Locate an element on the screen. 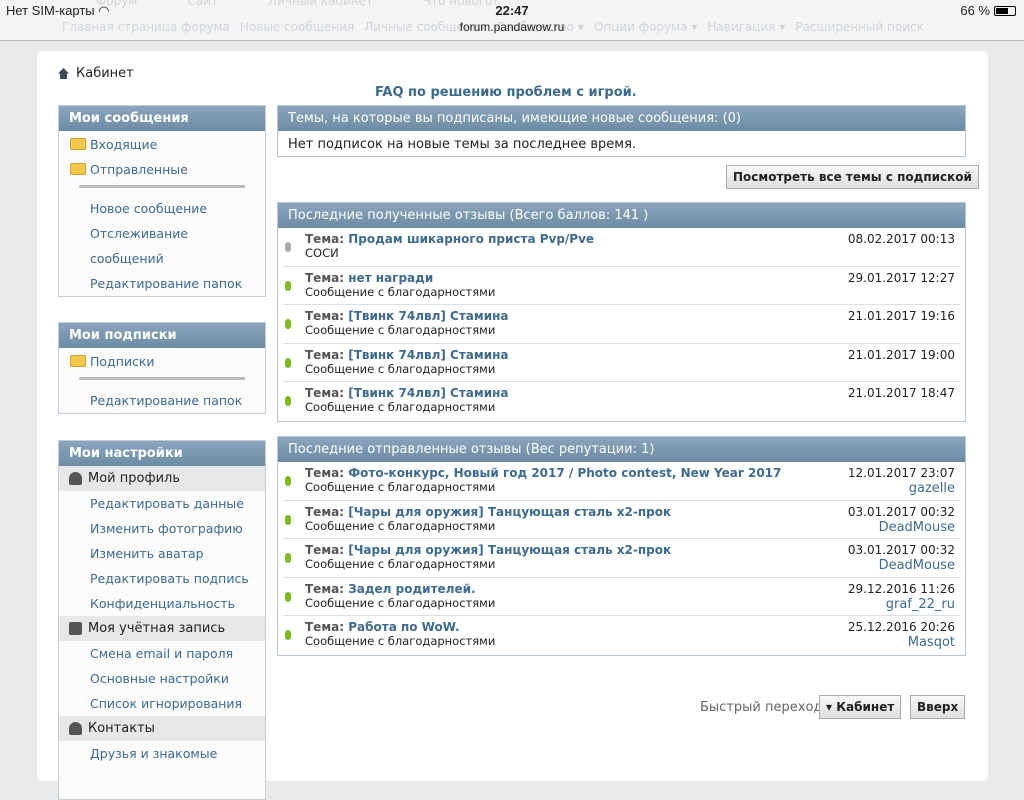 This screenshot has width=1024, height=800. breadcrumb: Кабинет is located at coordinates (95, 73).